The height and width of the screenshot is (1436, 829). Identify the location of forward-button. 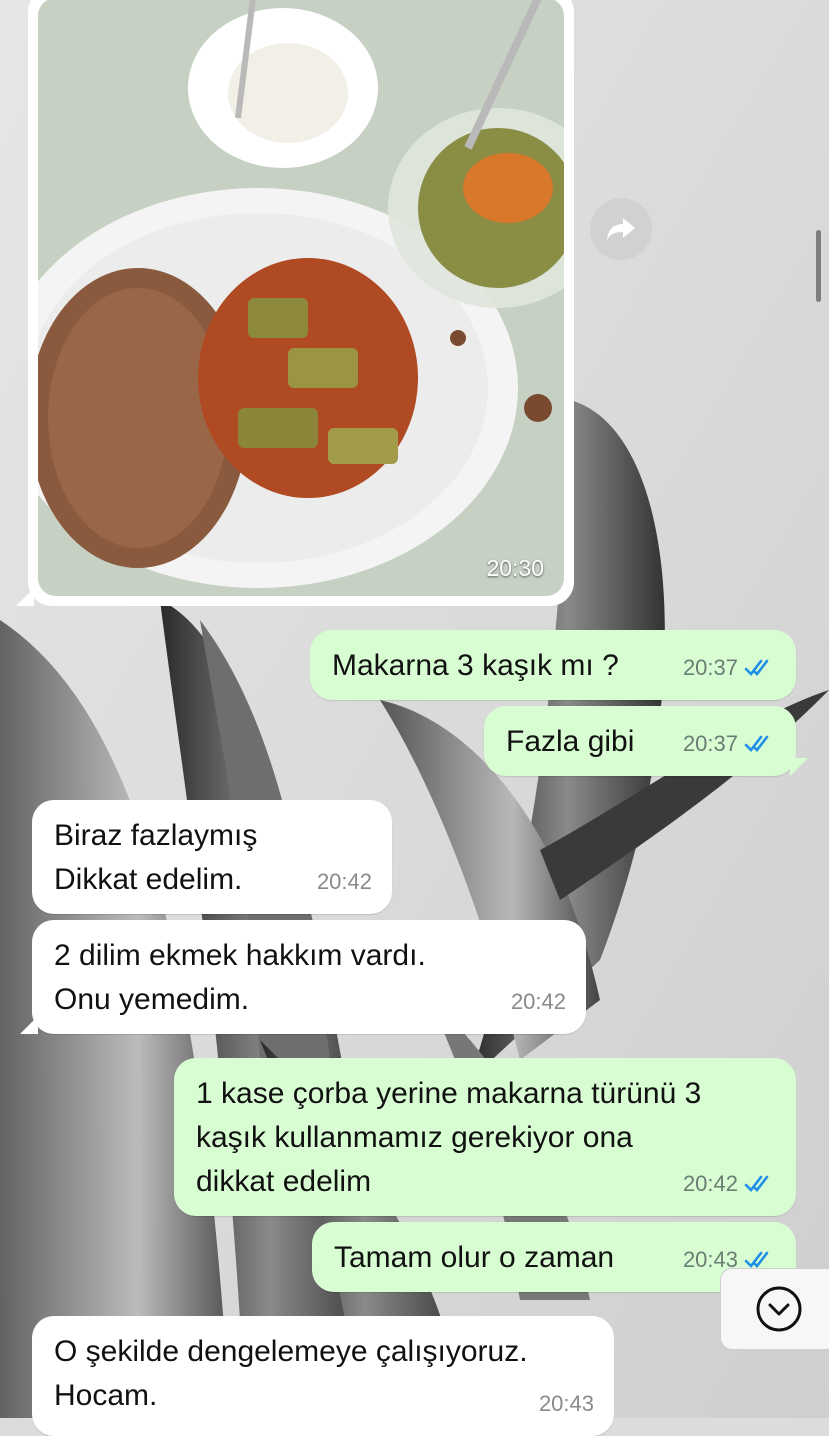
(621, 229).